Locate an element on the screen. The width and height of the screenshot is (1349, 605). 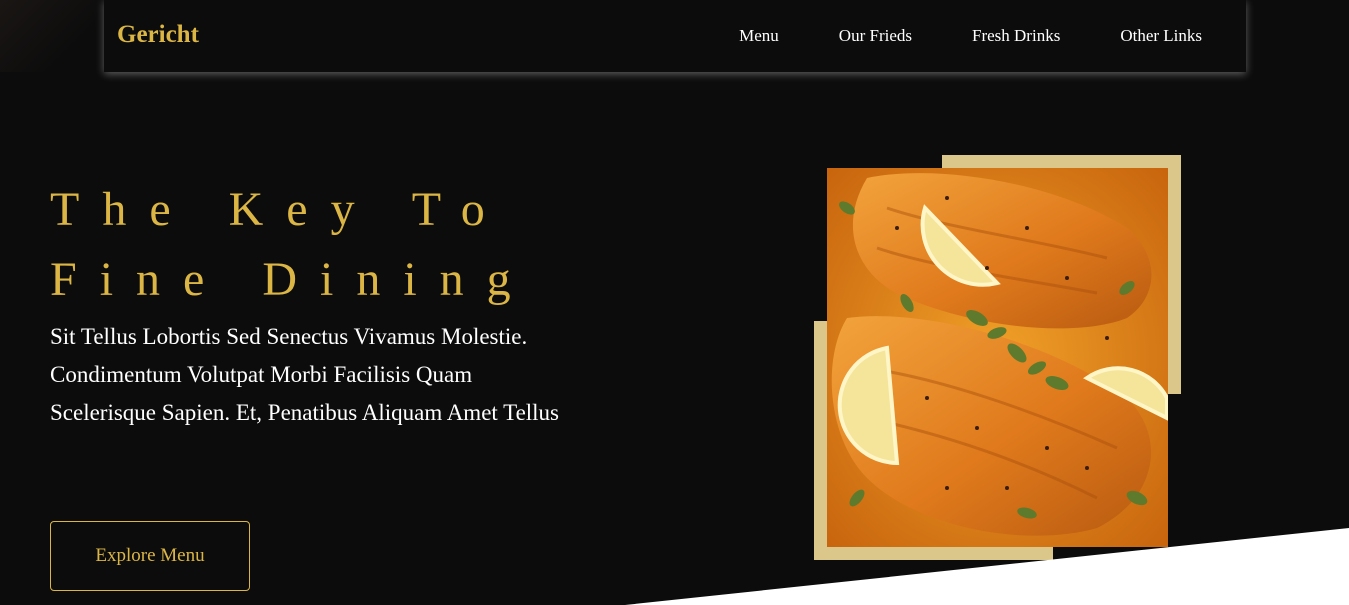
hero-title-line-2: Fine Dining is located at coordinates (292, 279).